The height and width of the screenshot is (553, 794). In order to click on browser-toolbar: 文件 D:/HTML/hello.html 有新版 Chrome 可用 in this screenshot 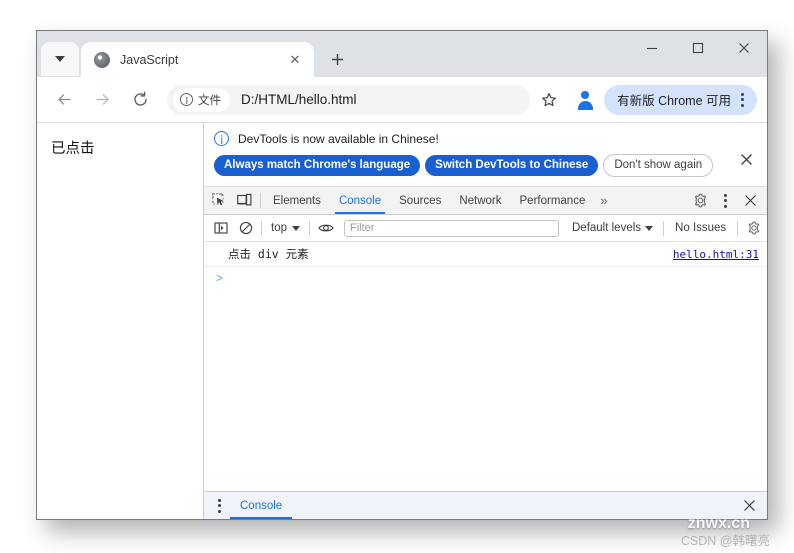, I will do `click(402, 100)`.